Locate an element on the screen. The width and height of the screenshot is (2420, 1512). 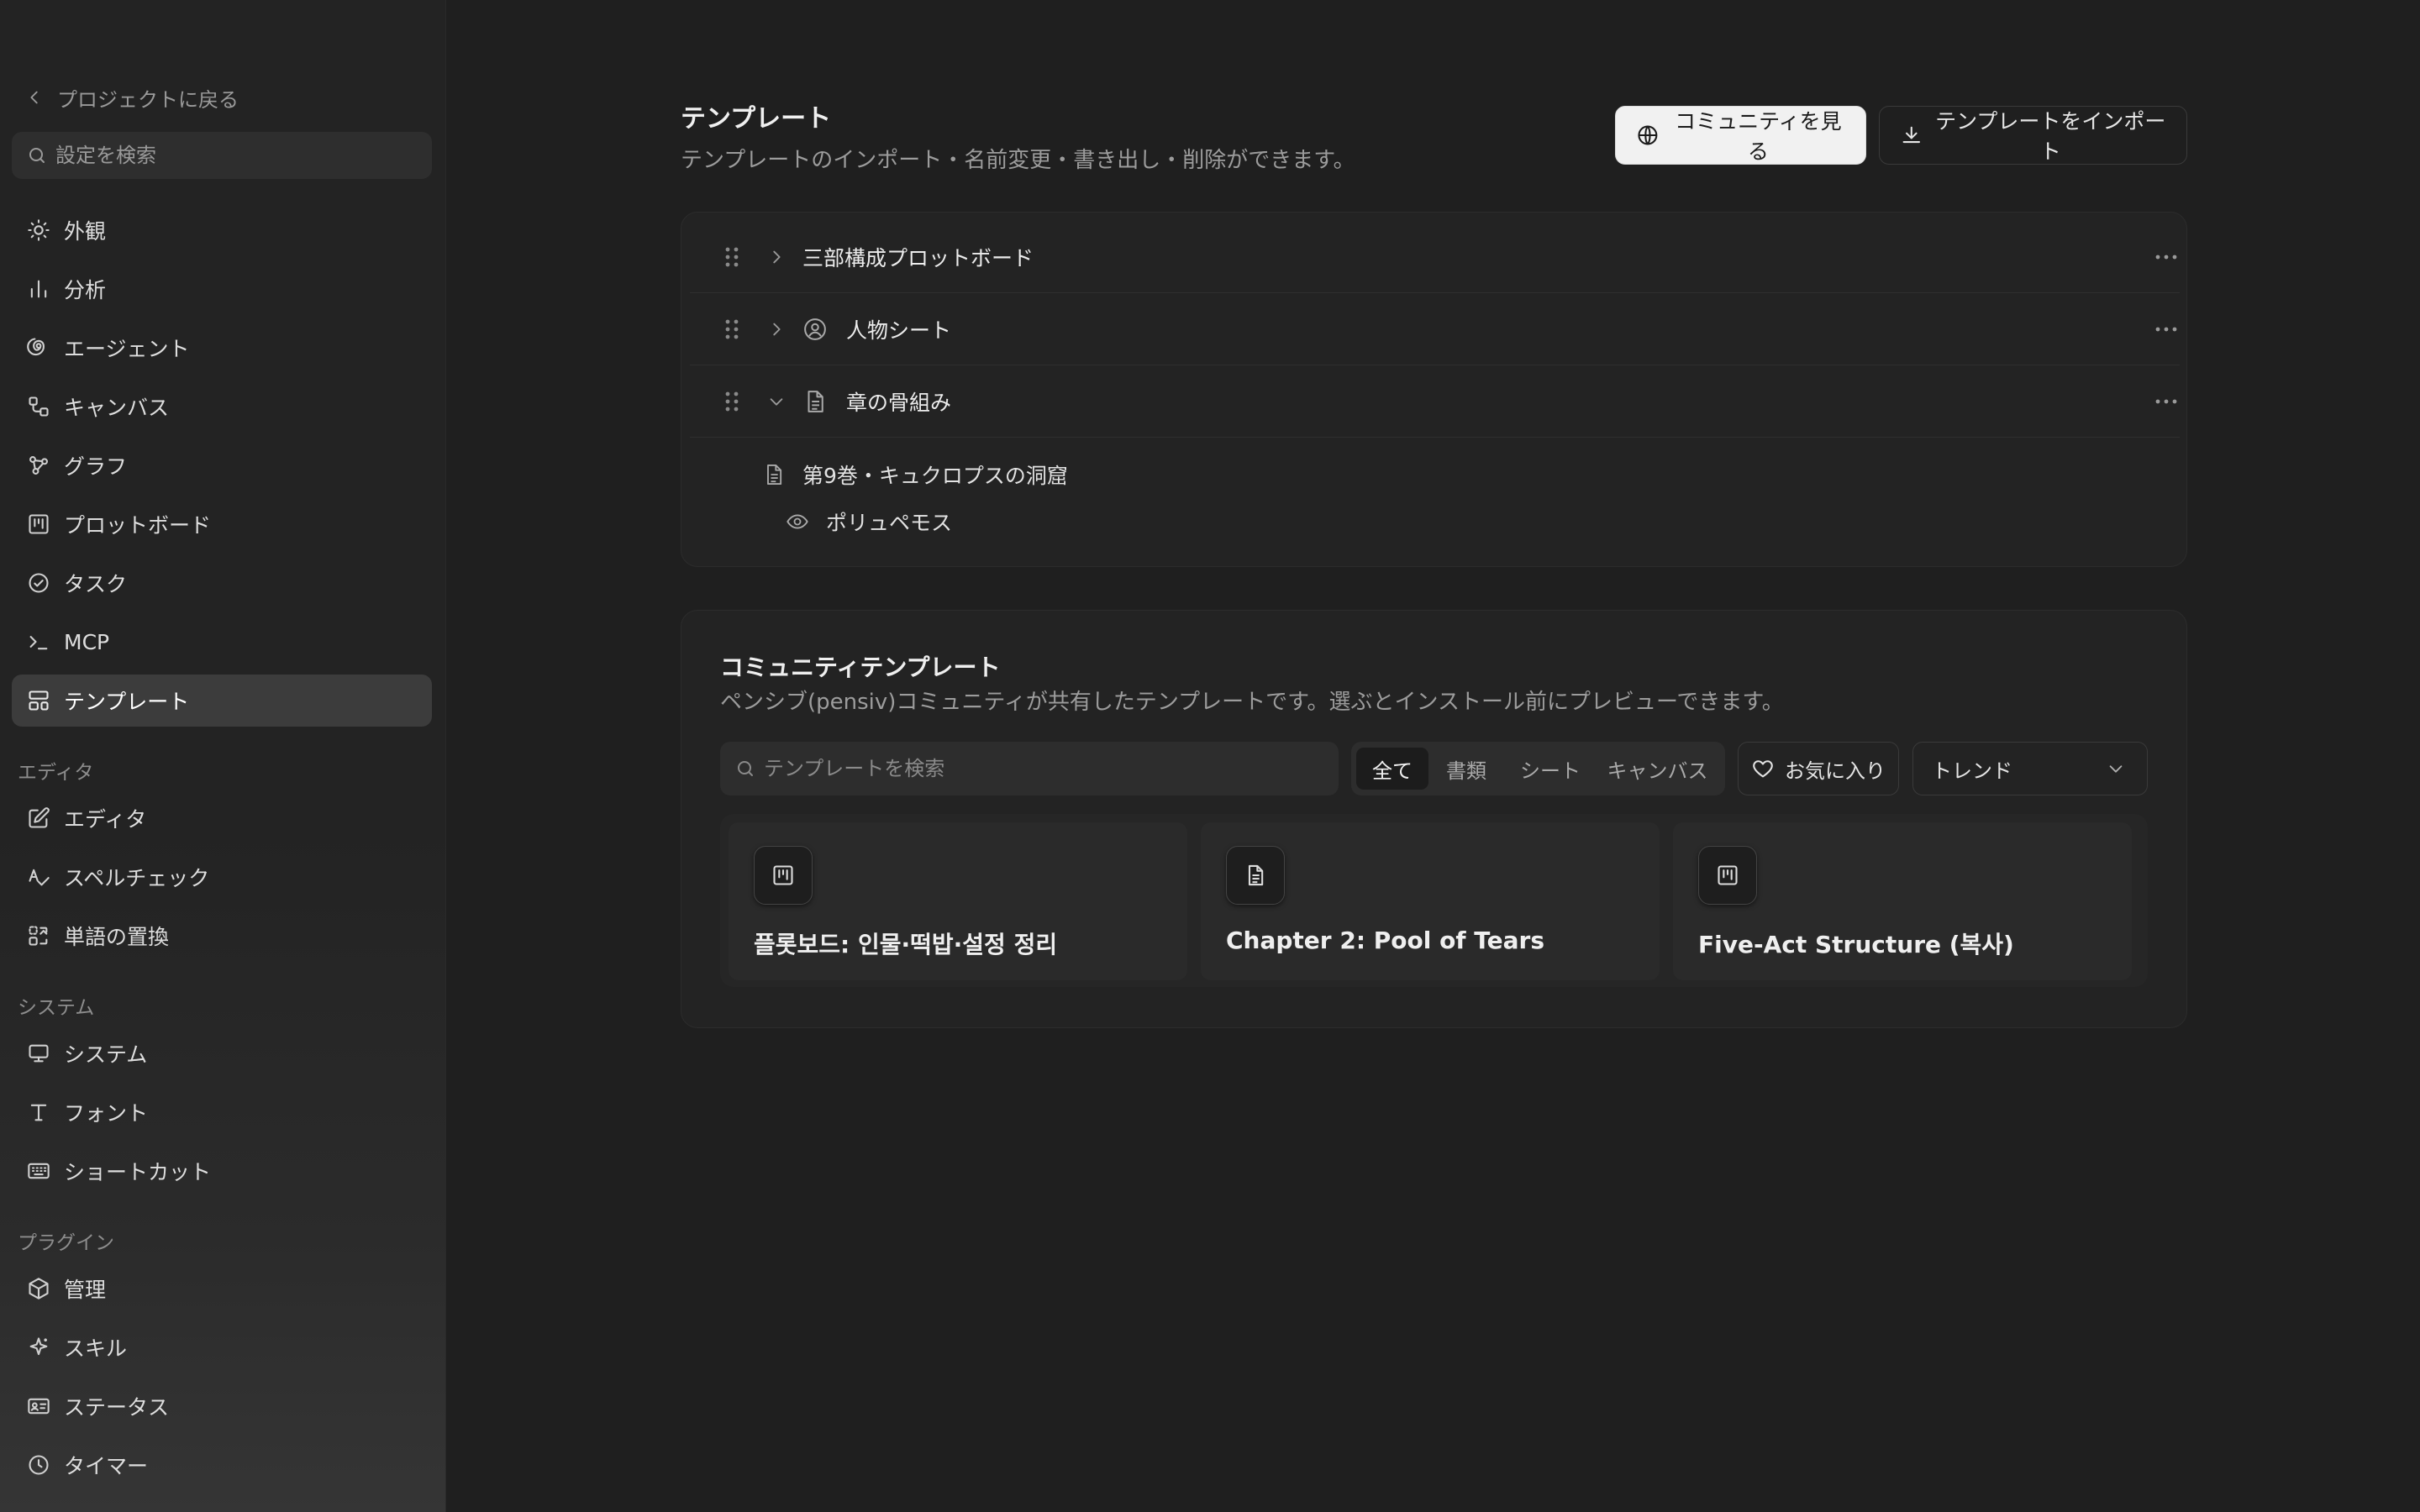
filter-canvas: キャンバス is located at coordinates (1657, 769).